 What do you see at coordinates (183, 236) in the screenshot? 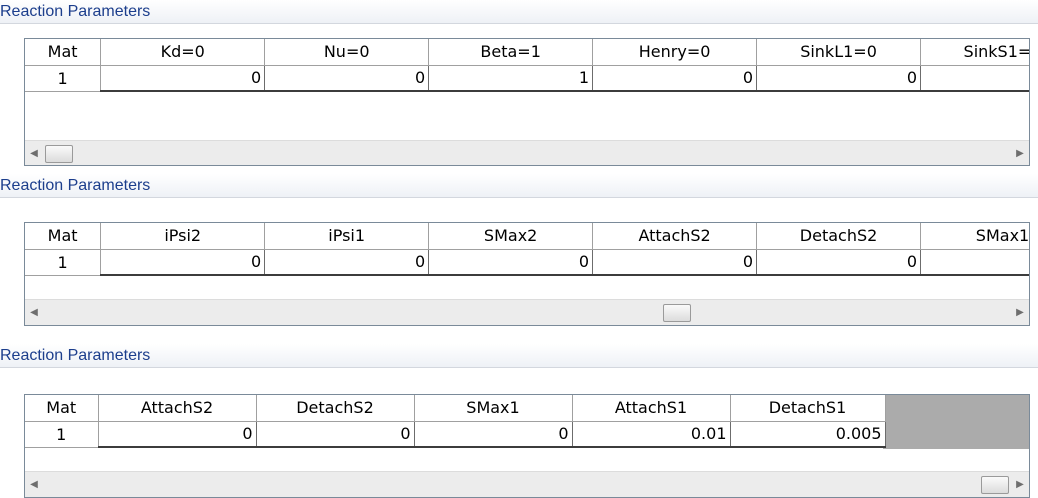
I see `column-header: iPsi2` at bounding box center [183, 236].